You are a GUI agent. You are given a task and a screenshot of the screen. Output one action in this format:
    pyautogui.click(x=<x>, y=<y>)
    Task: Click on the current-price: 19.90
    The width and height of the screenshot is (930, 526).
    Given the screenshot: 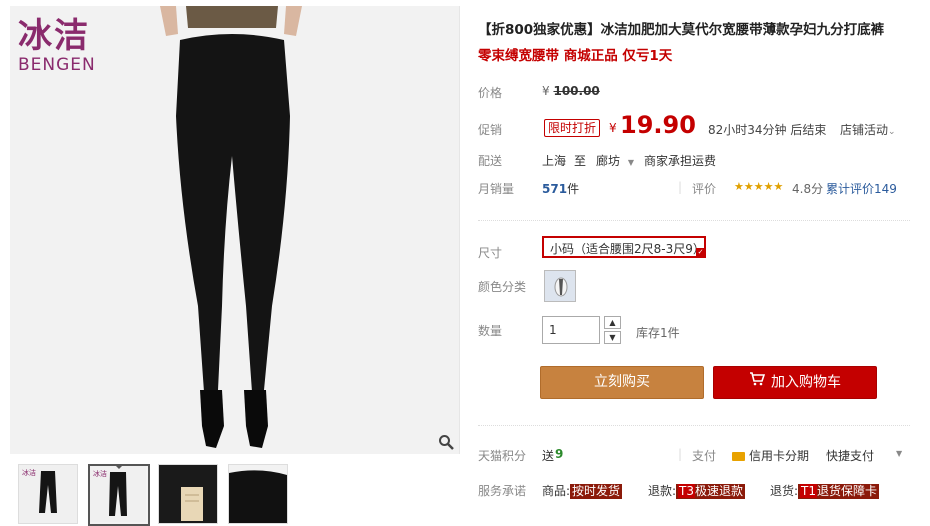 What is the action you would take?
    pyautogui.click(x=658, y=125)
    